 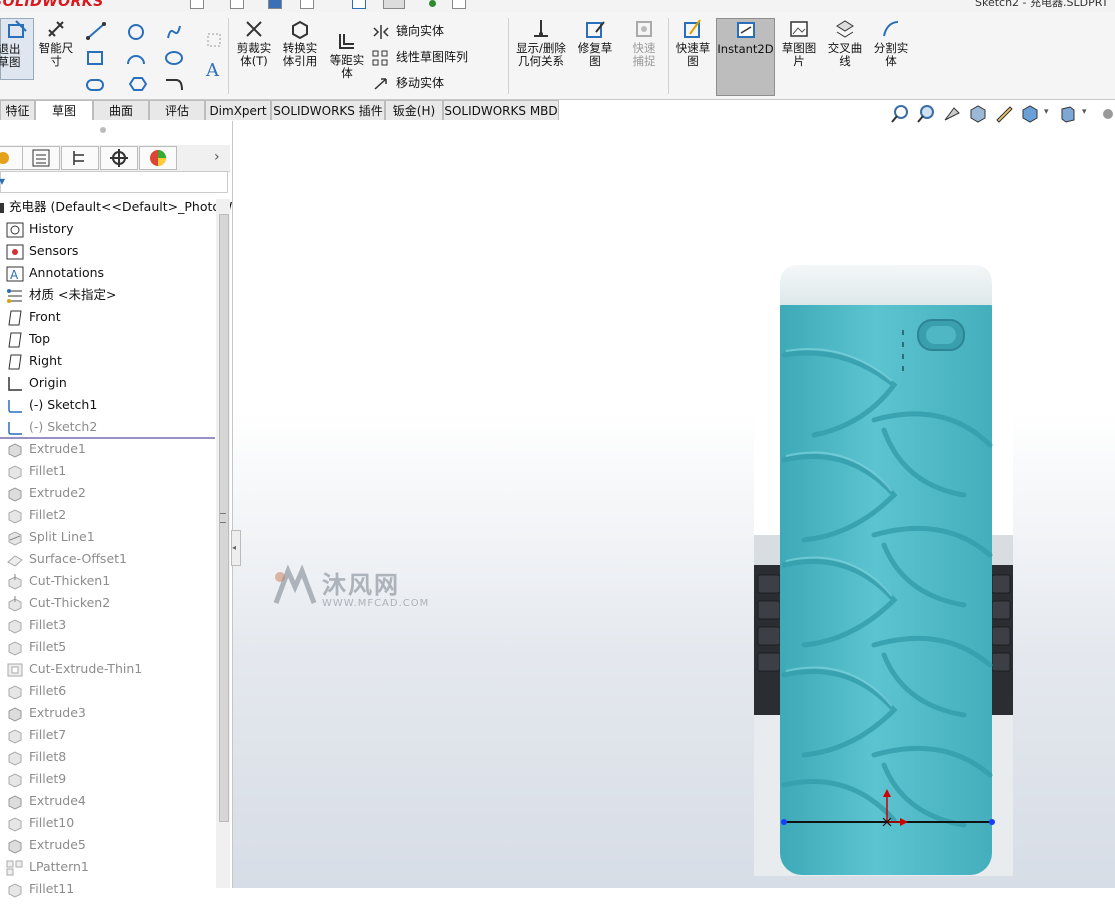 I want to click on tree-item: Right, so click(x=34, y=361).